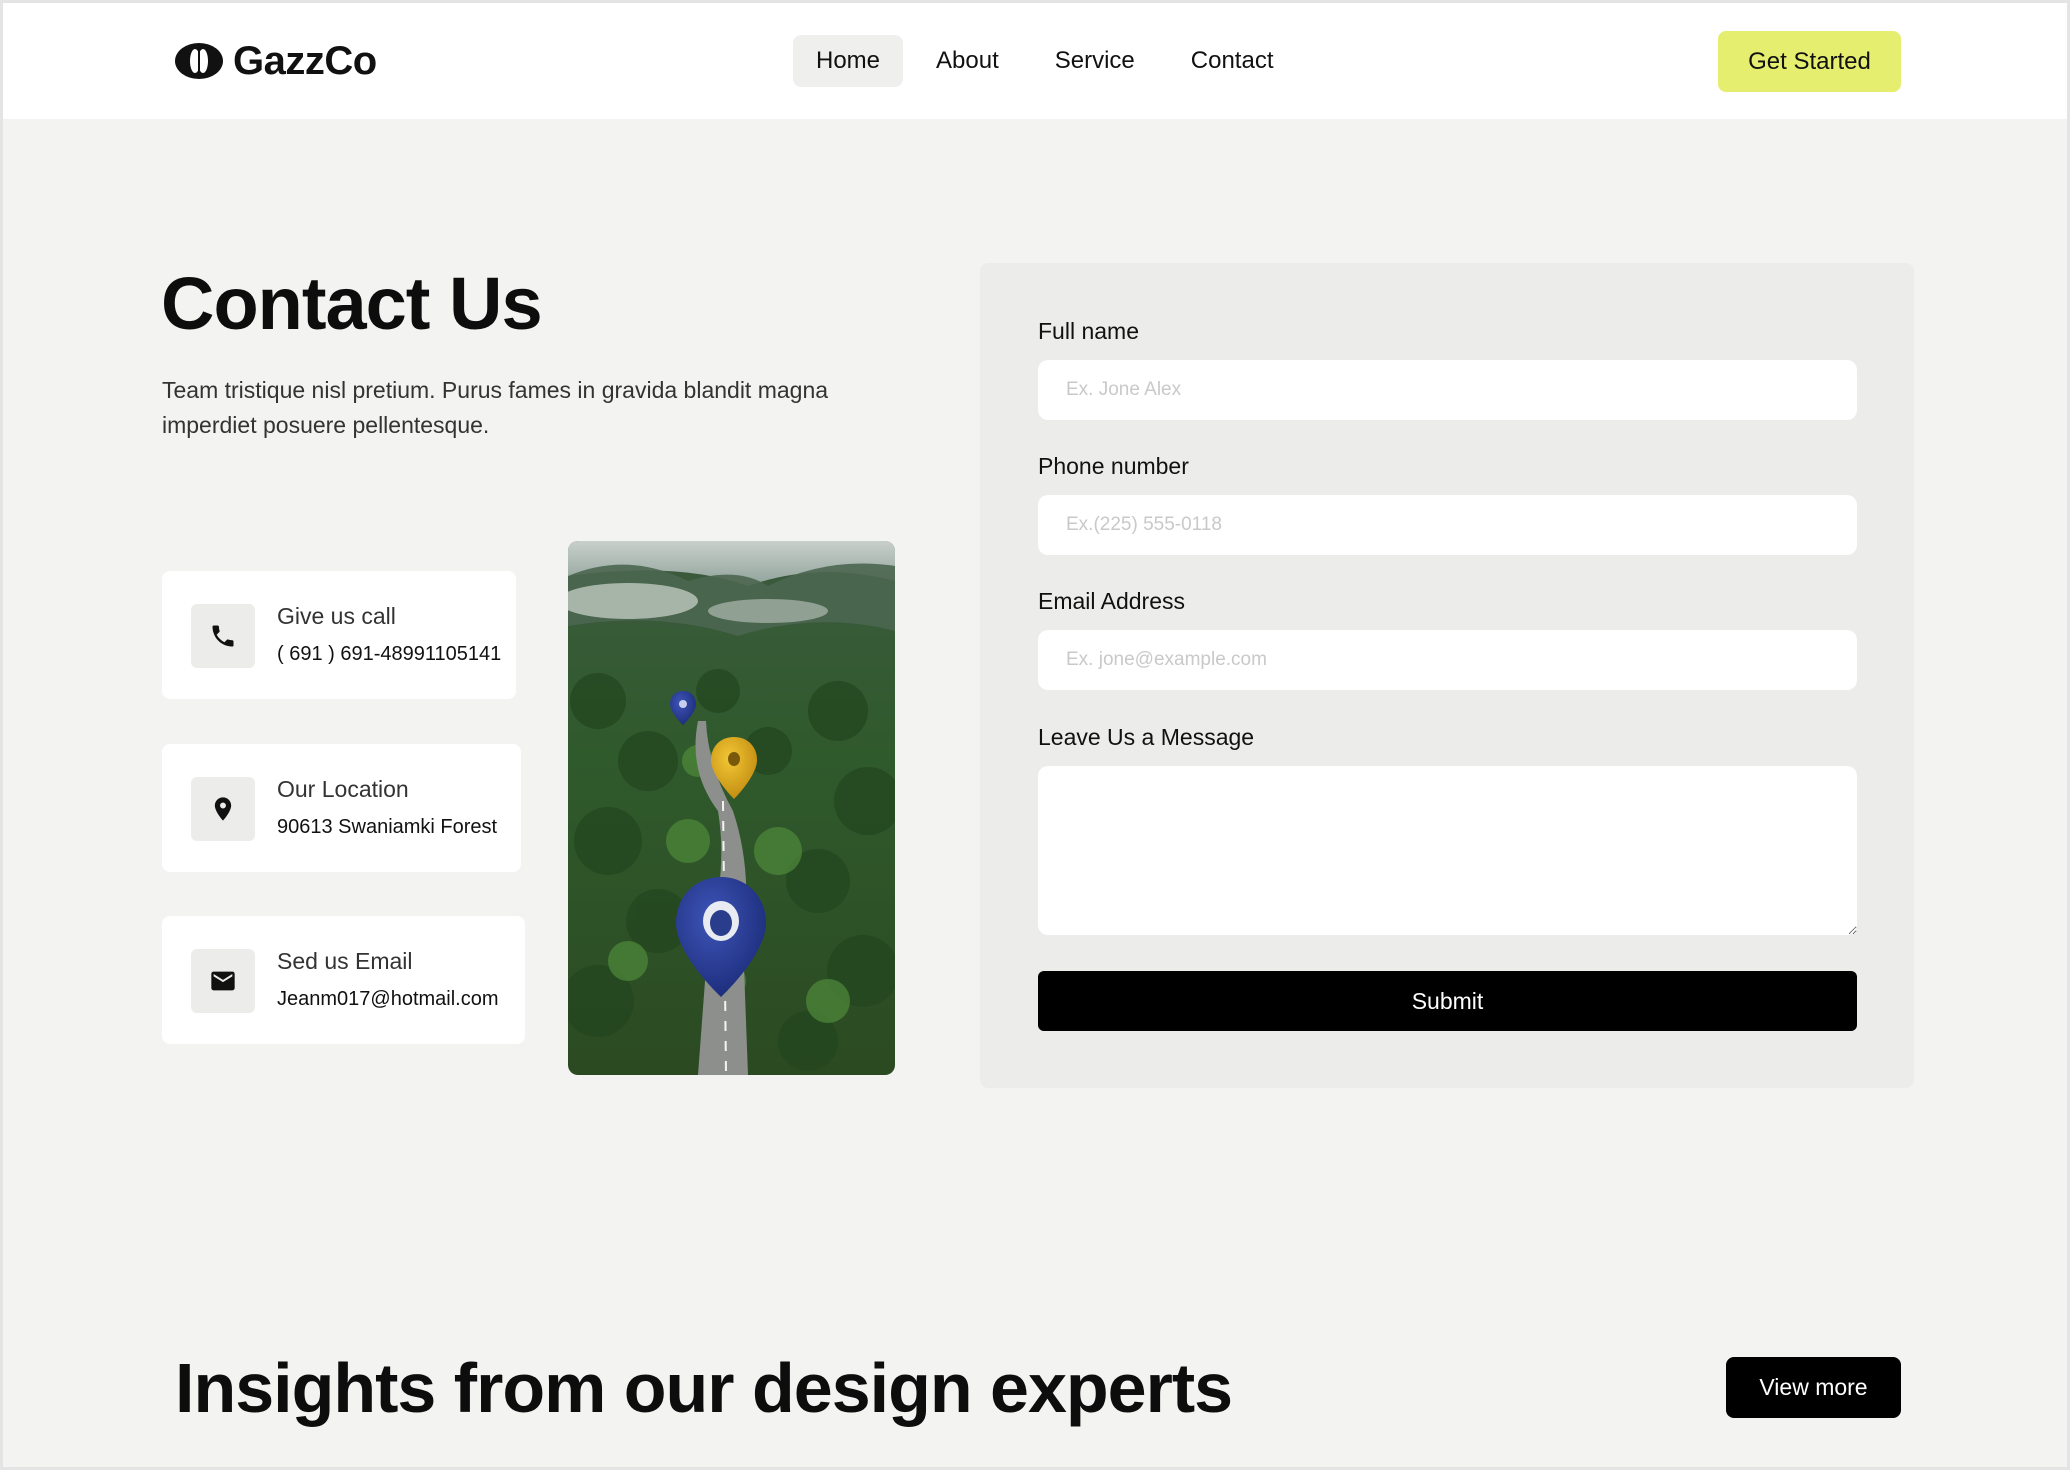  Describe the element at coordinates (1809, 61) in the screenshot. I see `get-started-button: Get Started` at that location.